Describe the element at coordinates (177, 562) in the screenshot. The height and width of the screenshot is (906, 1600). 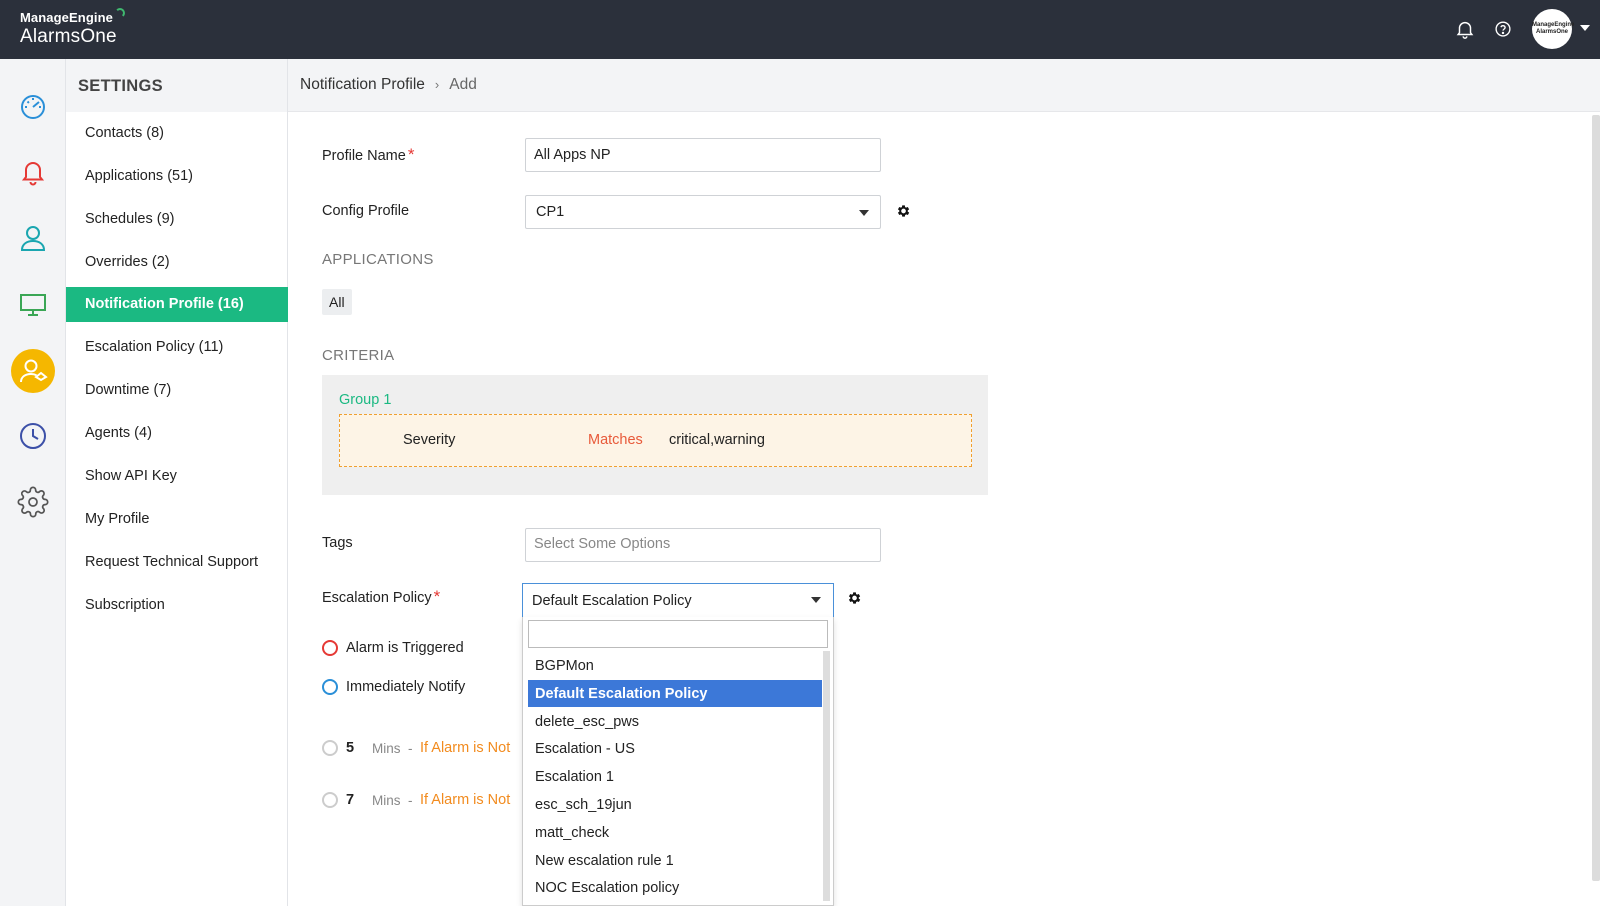
I see `settings-item-request-technical-support: Request Technical Support` at that location.